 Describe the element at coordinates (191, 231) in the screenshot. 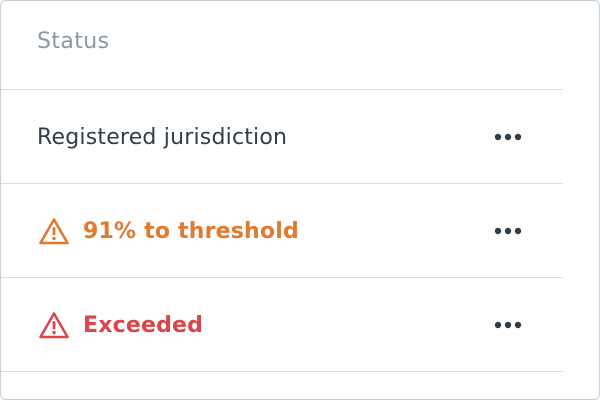

I see `status-label: 91% to threshold` at that location.